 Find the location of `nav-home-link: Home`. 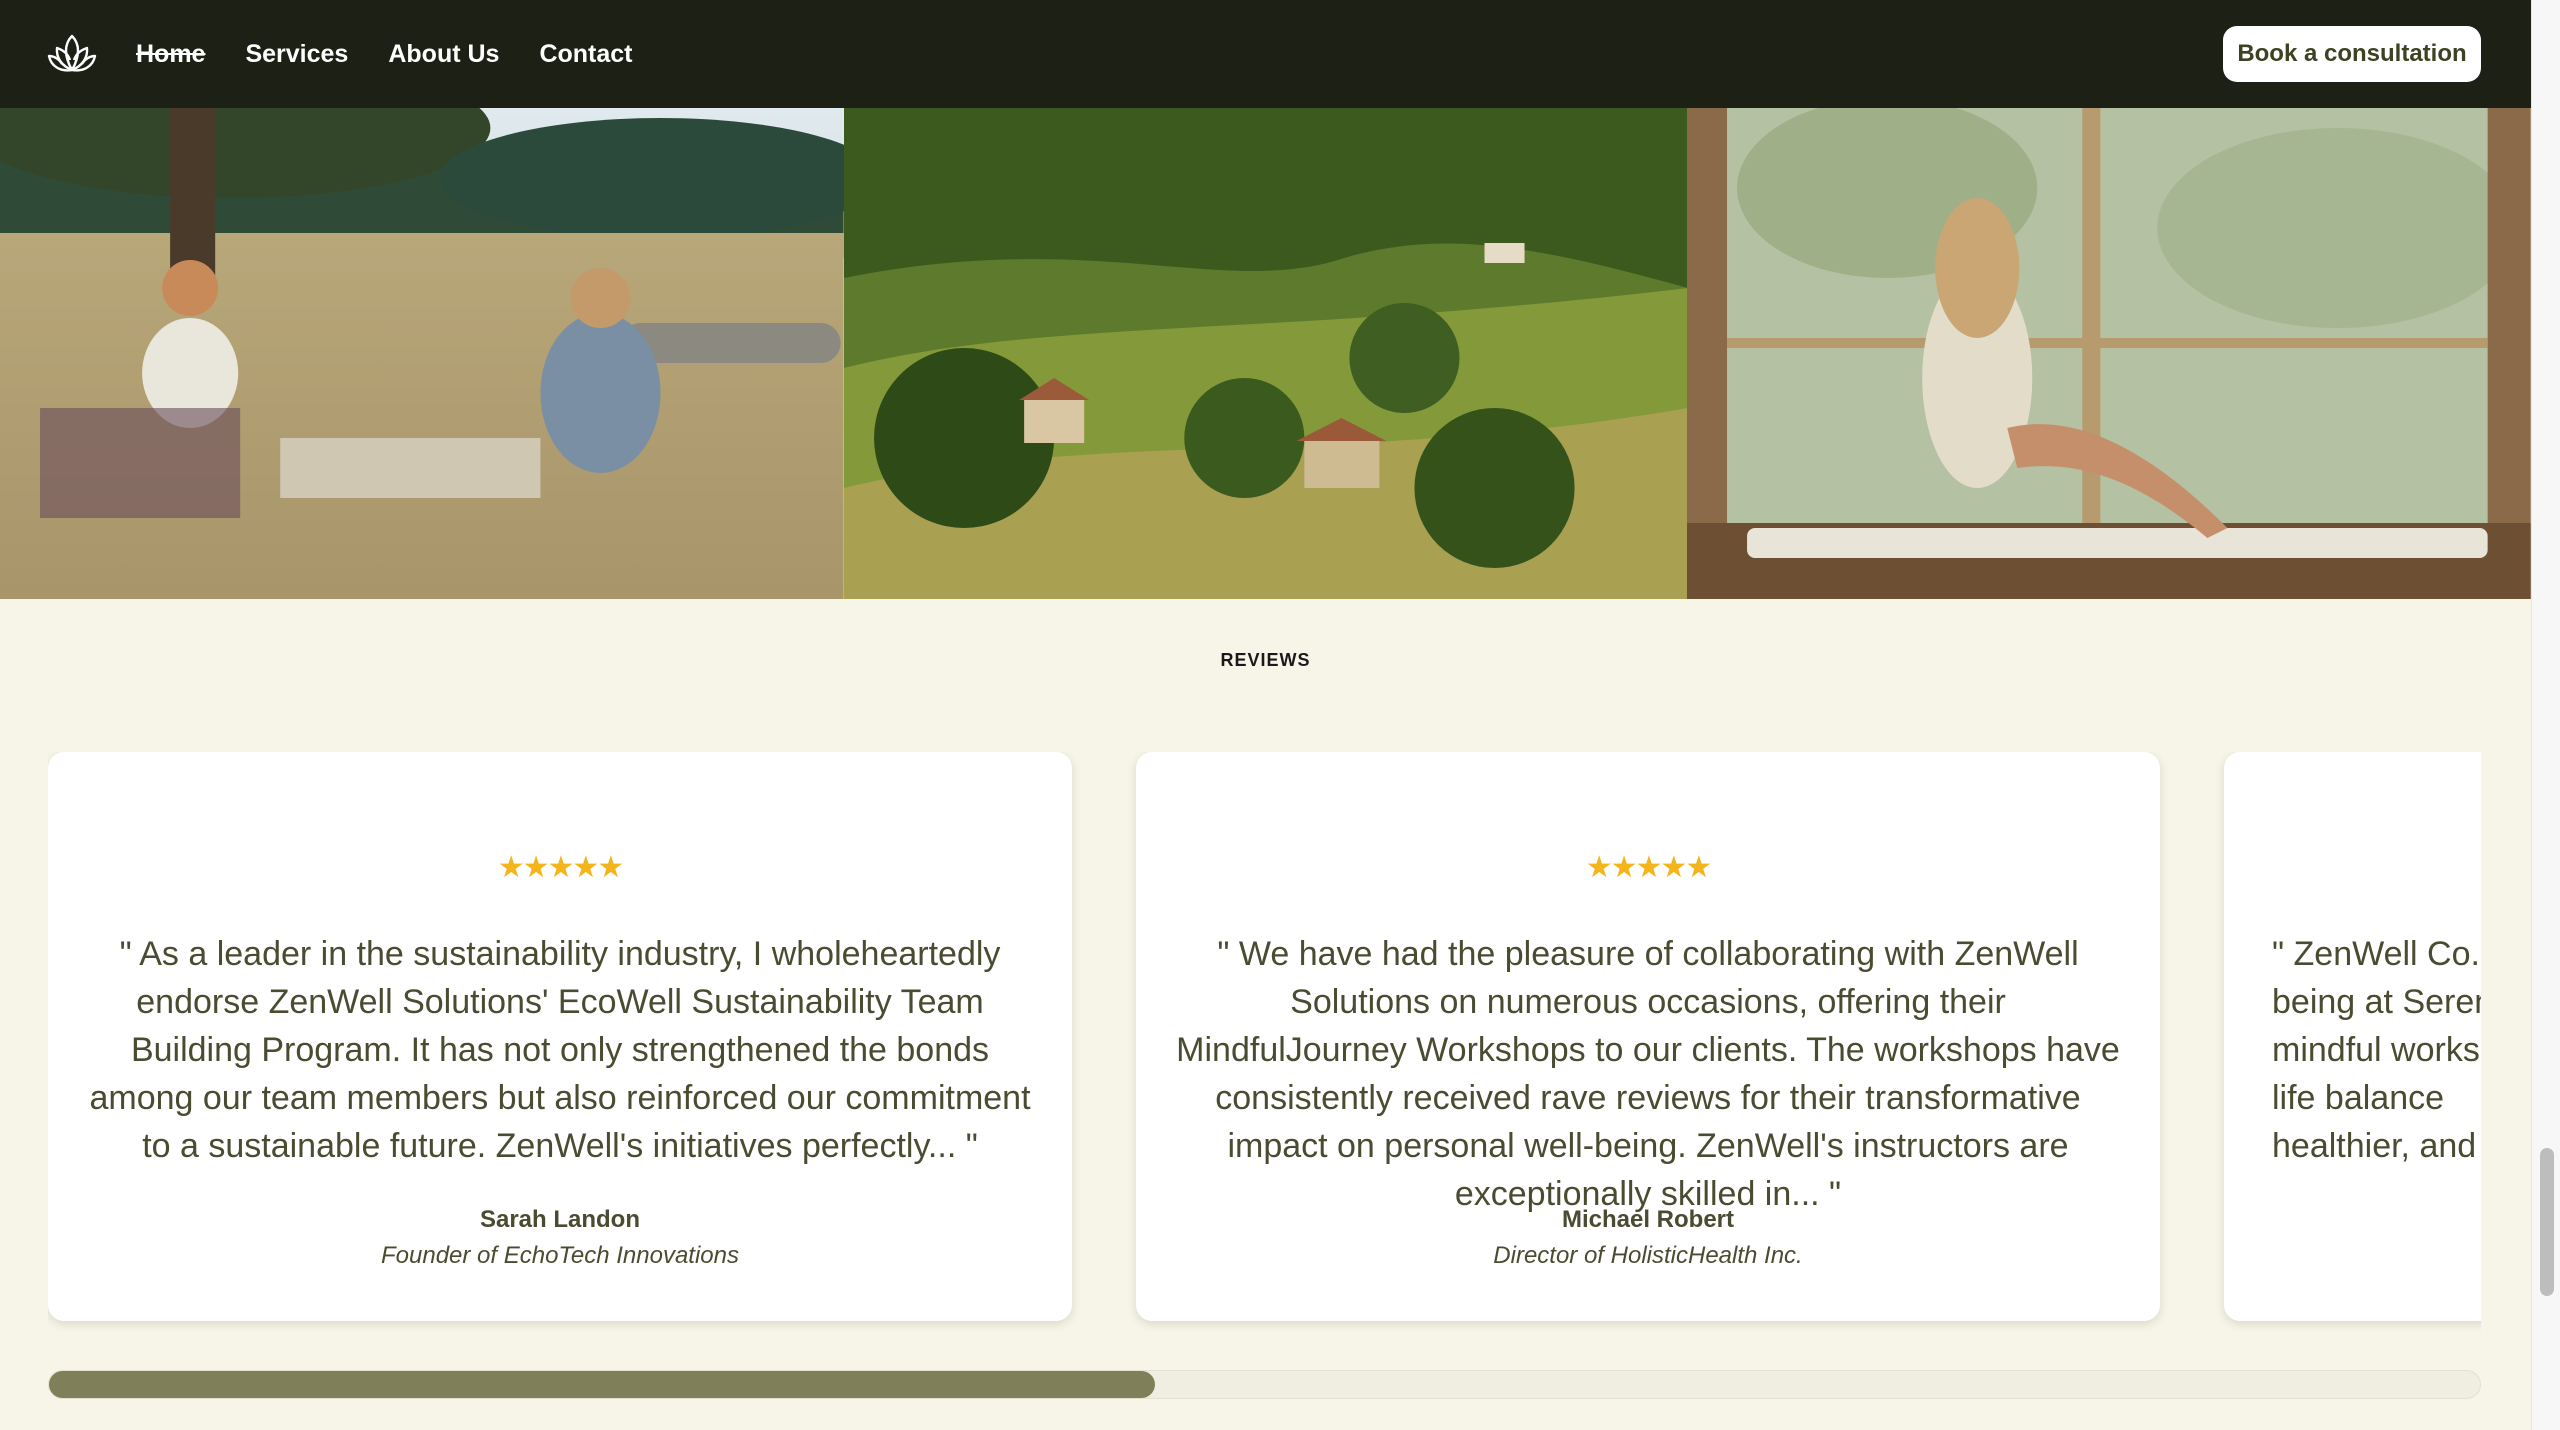

nav-home-link: Home is located at coordinates (170, 54).